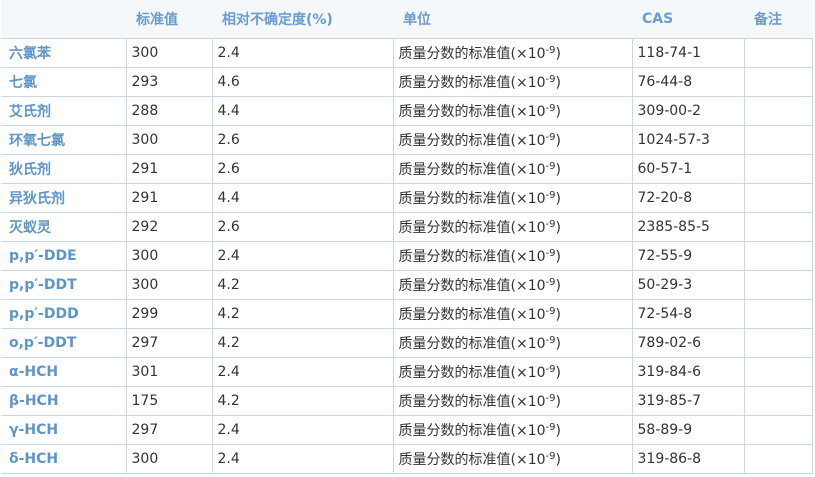  Describe the element at coordinates (688, 459) in the screenshot. I see `cas-number: 319-86-8` at that location.